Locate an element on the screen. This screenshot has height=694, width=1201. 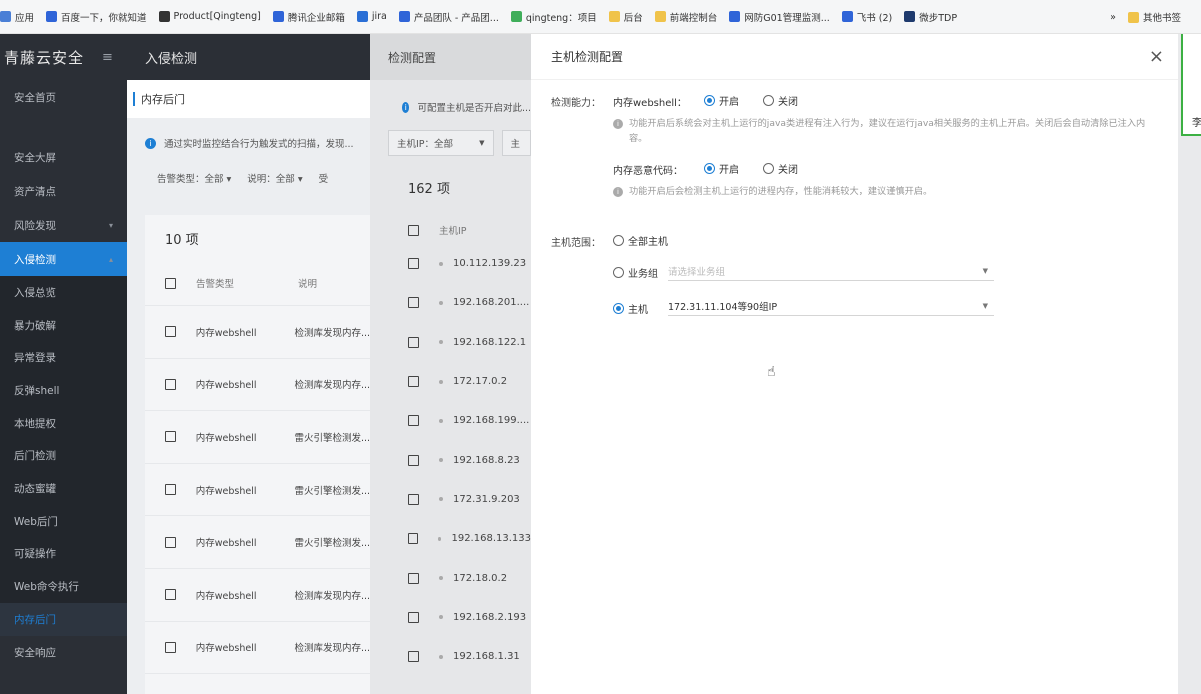
alert-type-cell: 内存webshell is located at coordinates (226, 491).